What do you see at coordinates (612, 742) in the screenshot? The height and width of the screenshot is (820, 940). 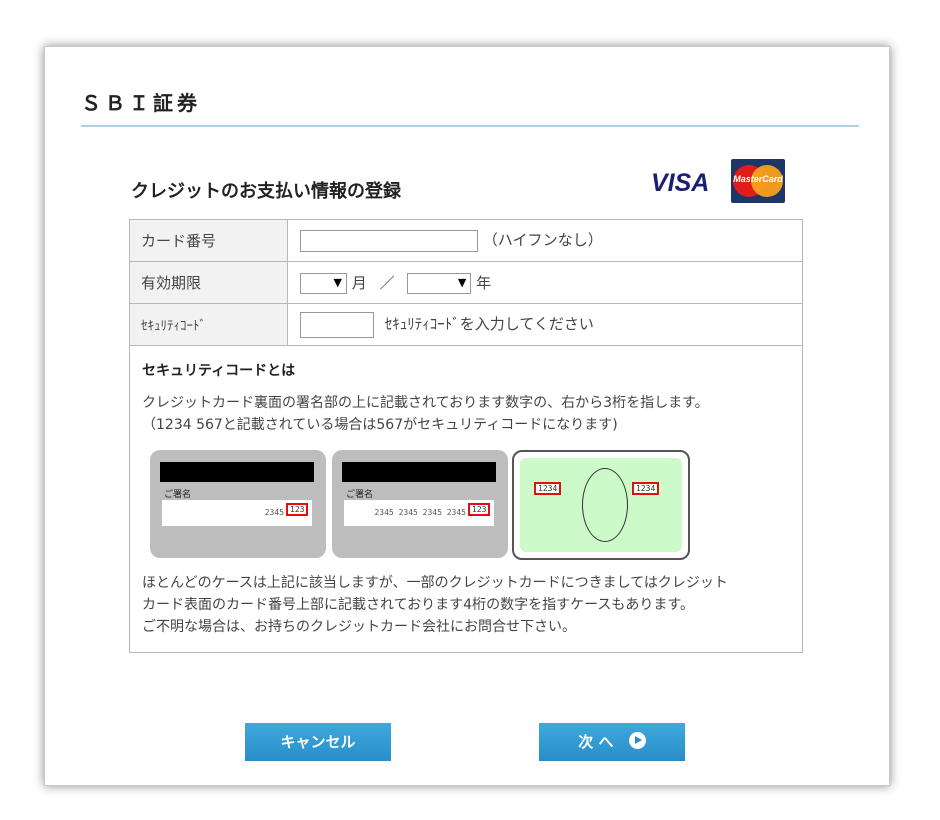 I see `next-button: 次 へ` at bounding box center [612, 742].